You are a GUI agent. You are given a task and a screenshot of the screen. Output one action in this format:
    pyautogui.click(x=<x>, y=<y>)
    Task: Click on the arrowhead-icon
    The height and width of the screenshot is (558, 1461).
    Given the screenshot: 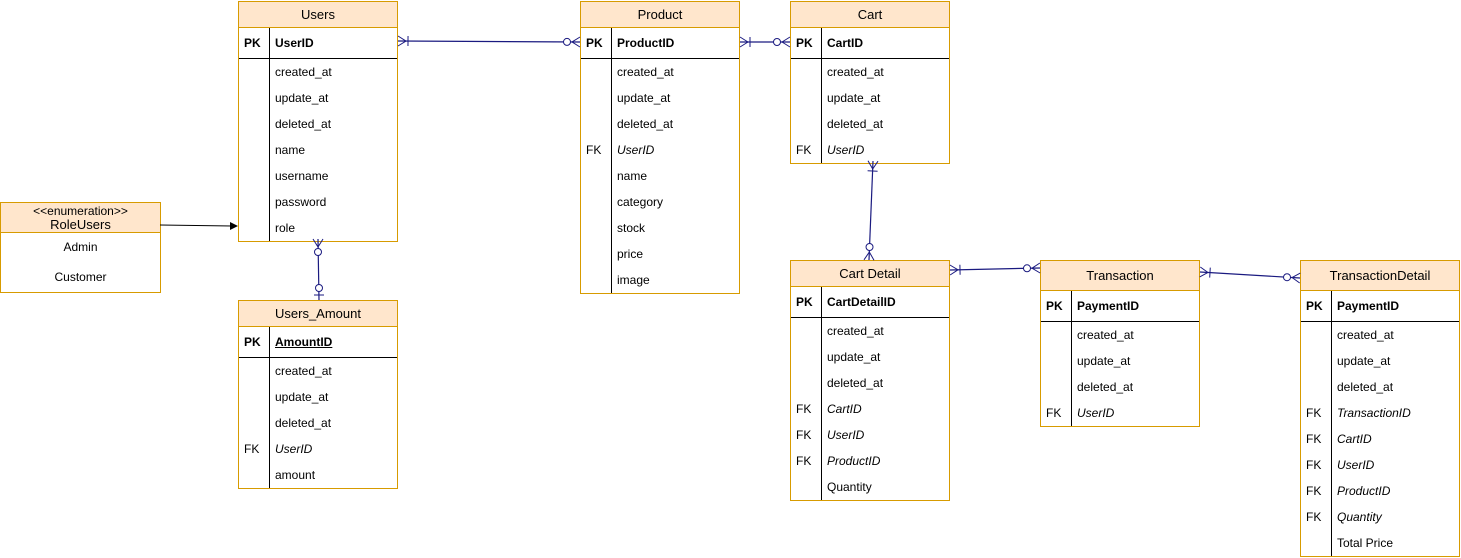 What is the action you would take?
    pyautogui.click(x=234, y=226)
    